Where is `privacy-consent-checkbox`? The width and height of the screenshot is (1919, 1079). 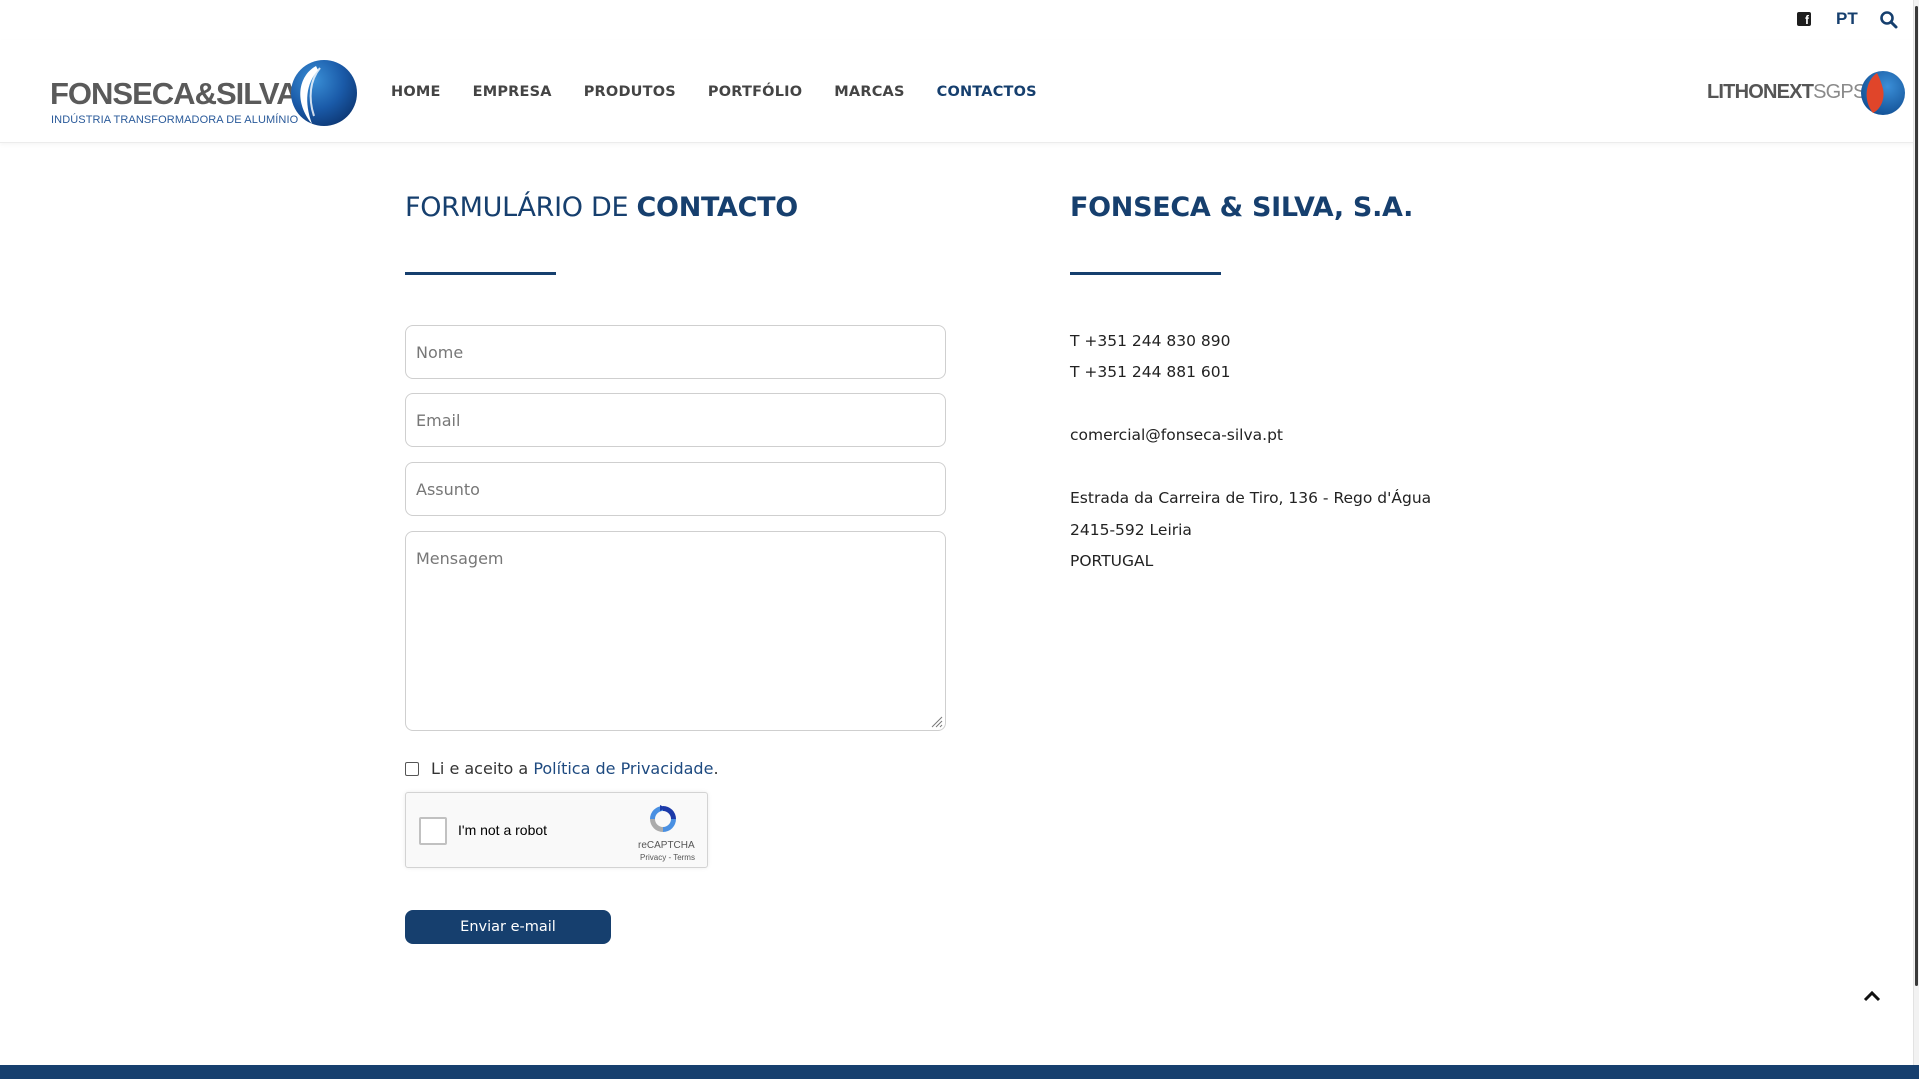 privacy-consent-checkbox is located at coordinates (412, 768).